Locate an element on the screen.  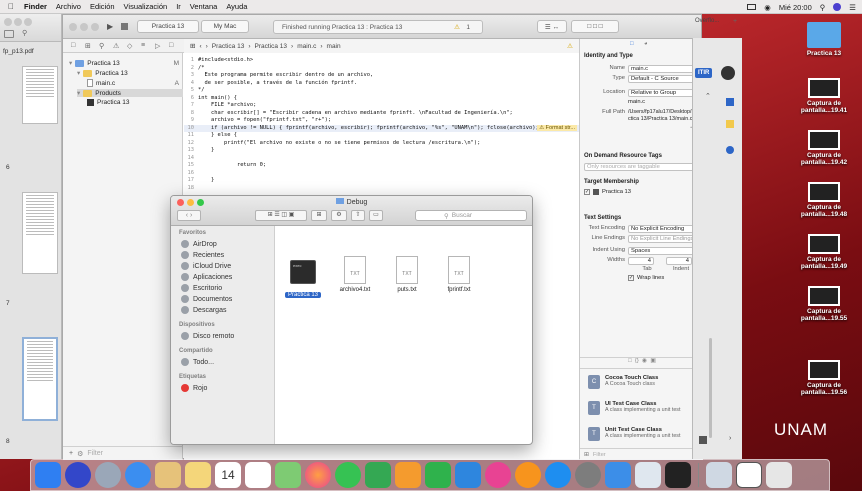
symbol-tab-icon: ⊞ is located at coordinates (88, 46).